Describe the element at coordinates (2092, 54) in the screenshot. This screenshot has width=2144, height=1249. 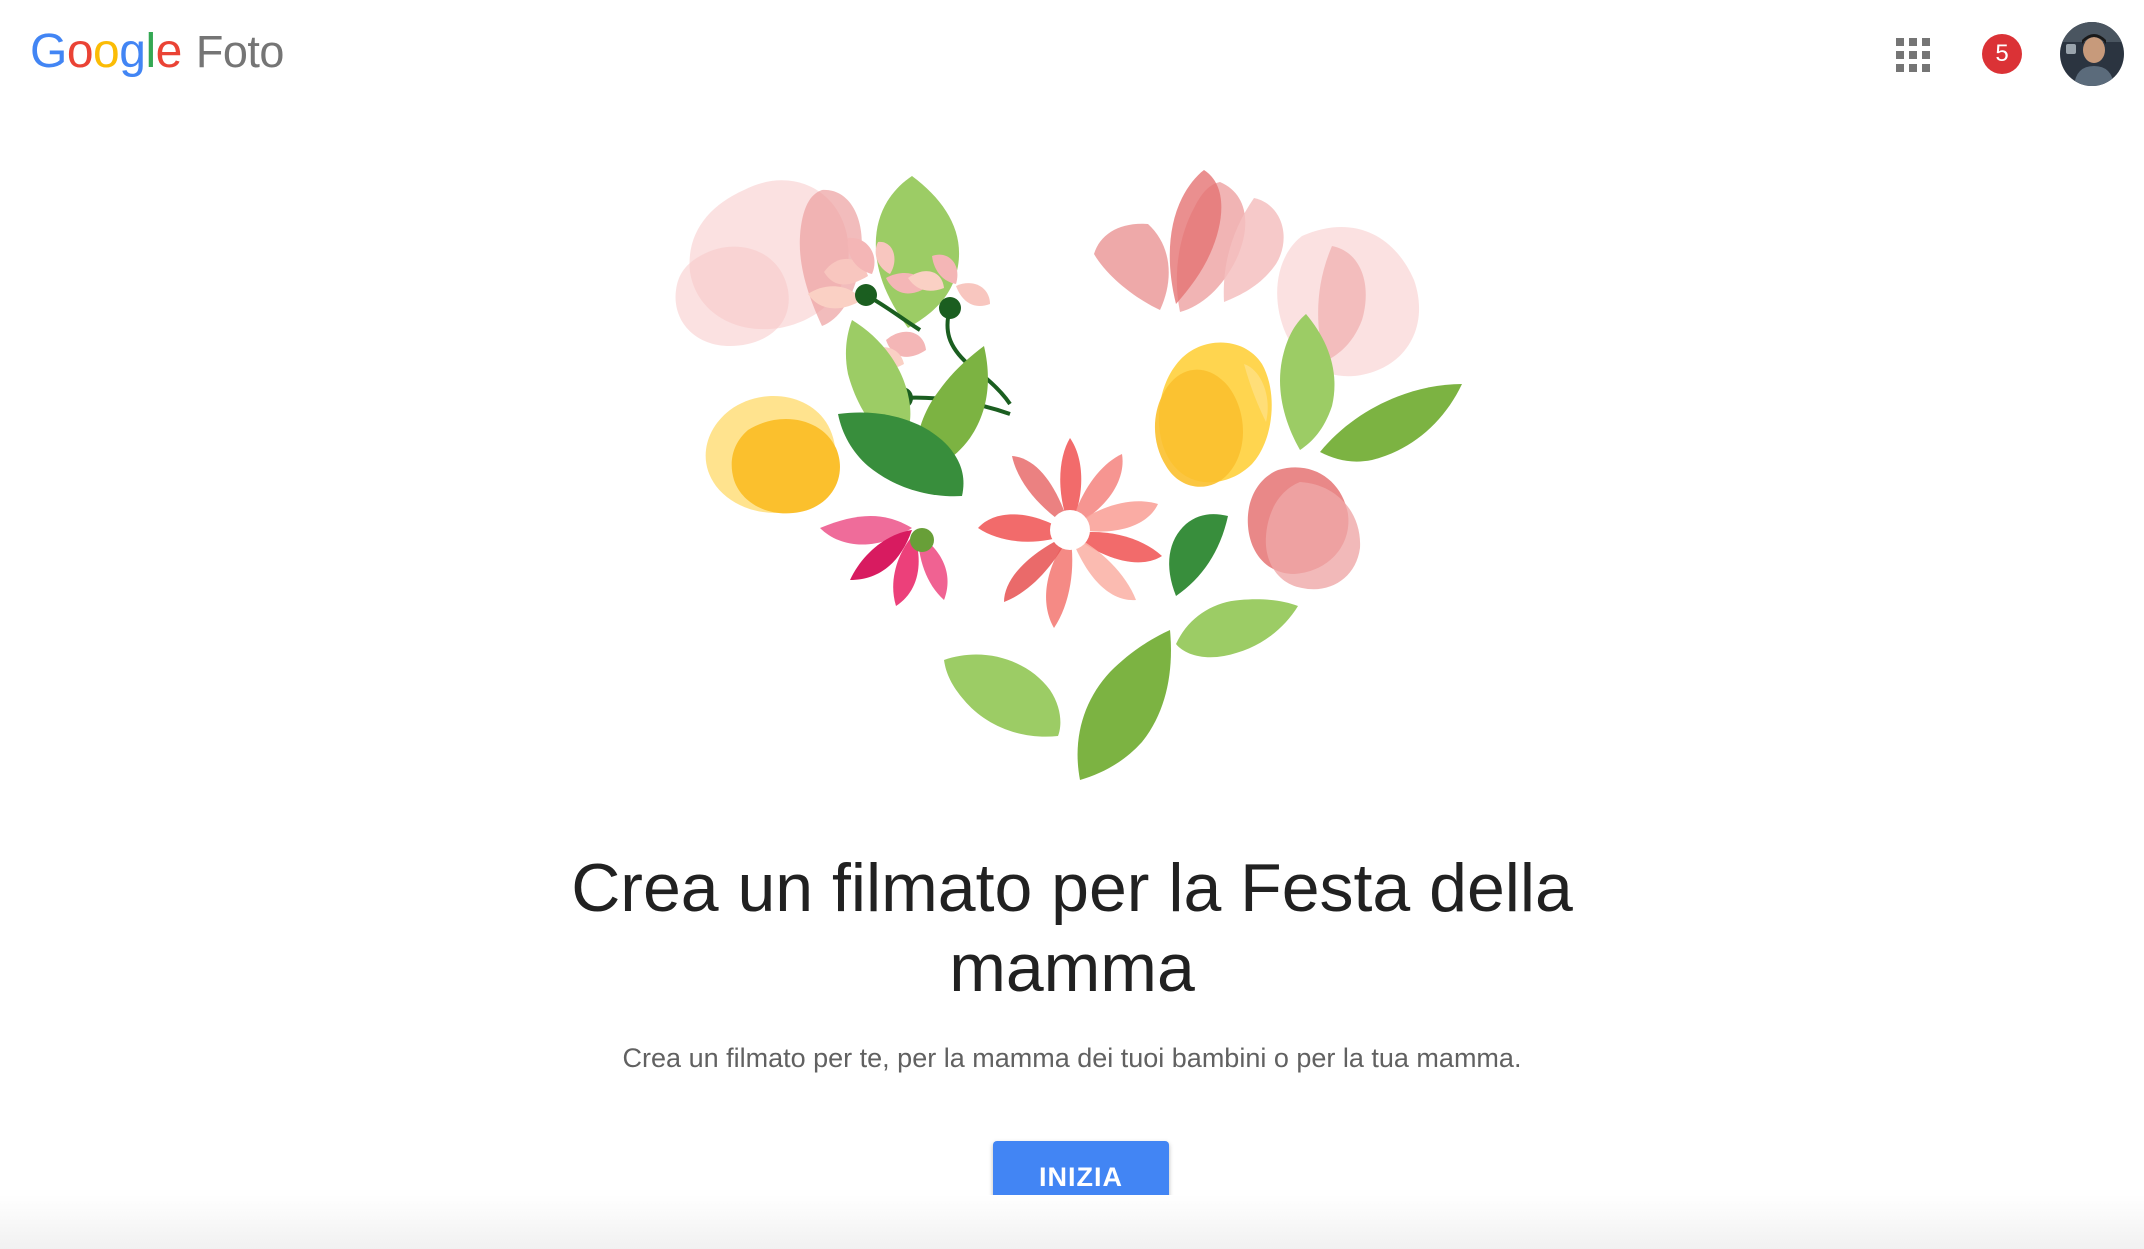
I see `user-avatar` at that location.